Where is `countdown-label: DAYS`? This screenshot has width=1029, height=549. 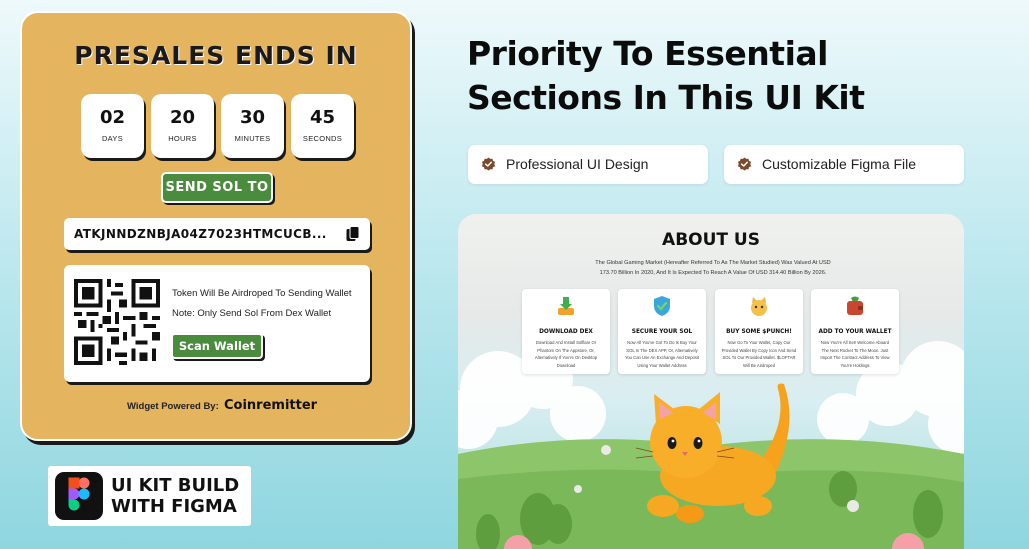
countdown-label: DAYS is located at coordinates (112, 138).